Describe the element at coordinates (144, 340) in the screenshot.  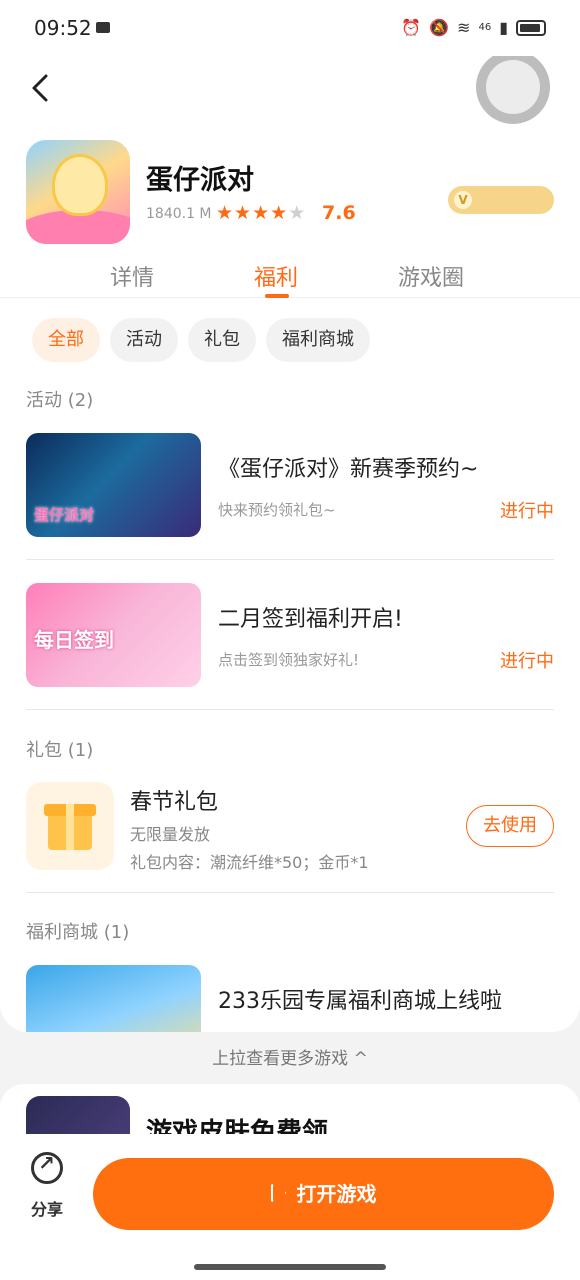
I see `filter-activity: 活动` at that location.